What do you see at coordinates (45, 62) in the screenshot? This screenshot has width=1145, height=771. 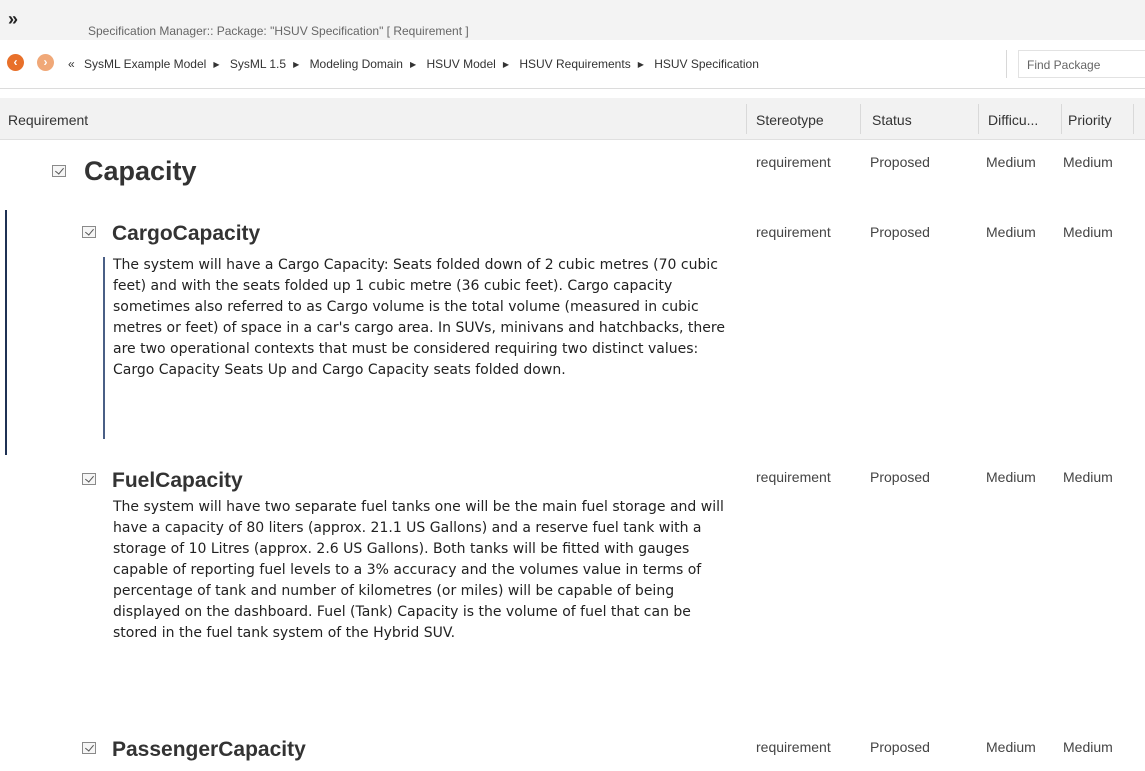 I see `forward-arrow-icon: ›` at bounding box center [45, 62].